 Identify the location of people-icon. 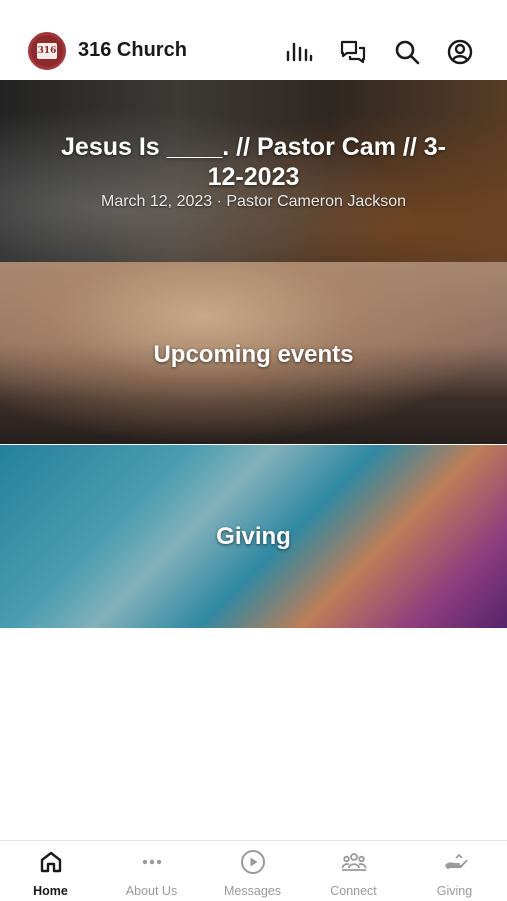
(354, 862).